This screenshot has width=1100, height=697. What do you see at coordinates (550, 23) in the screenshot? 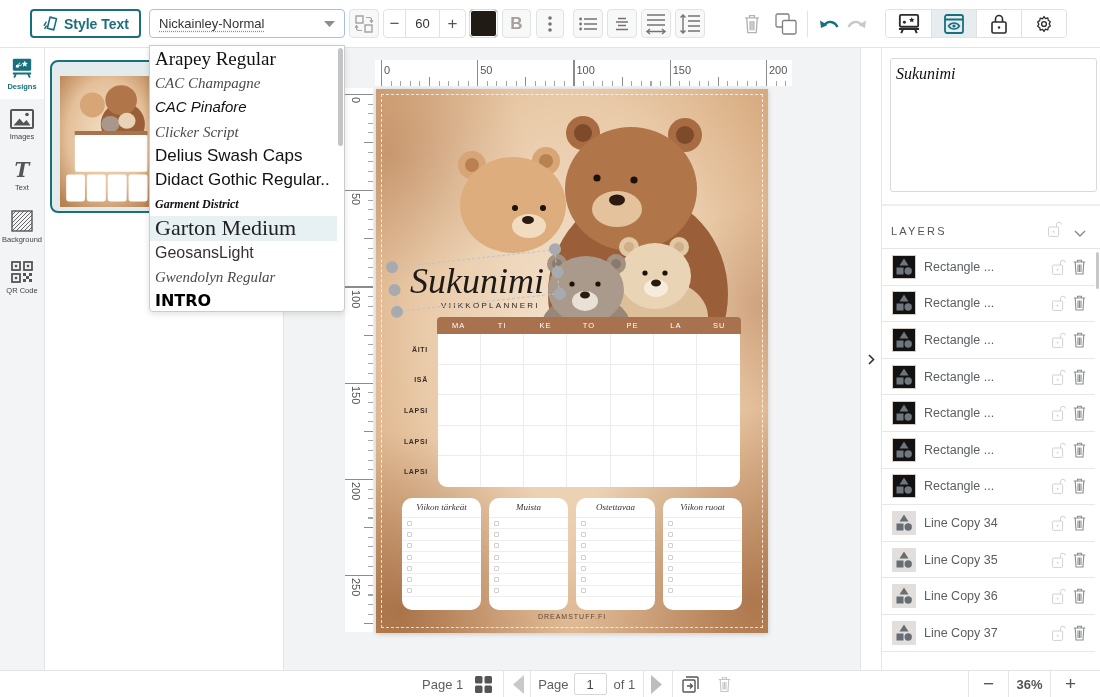
I see `more-options-button` at bounding box center [550, 23].